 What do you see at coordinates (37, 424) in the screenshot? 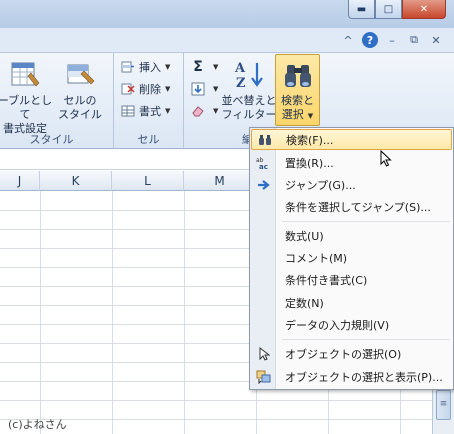
I see `credit-text: (c)よねさん` at bounding box center [37, 424].